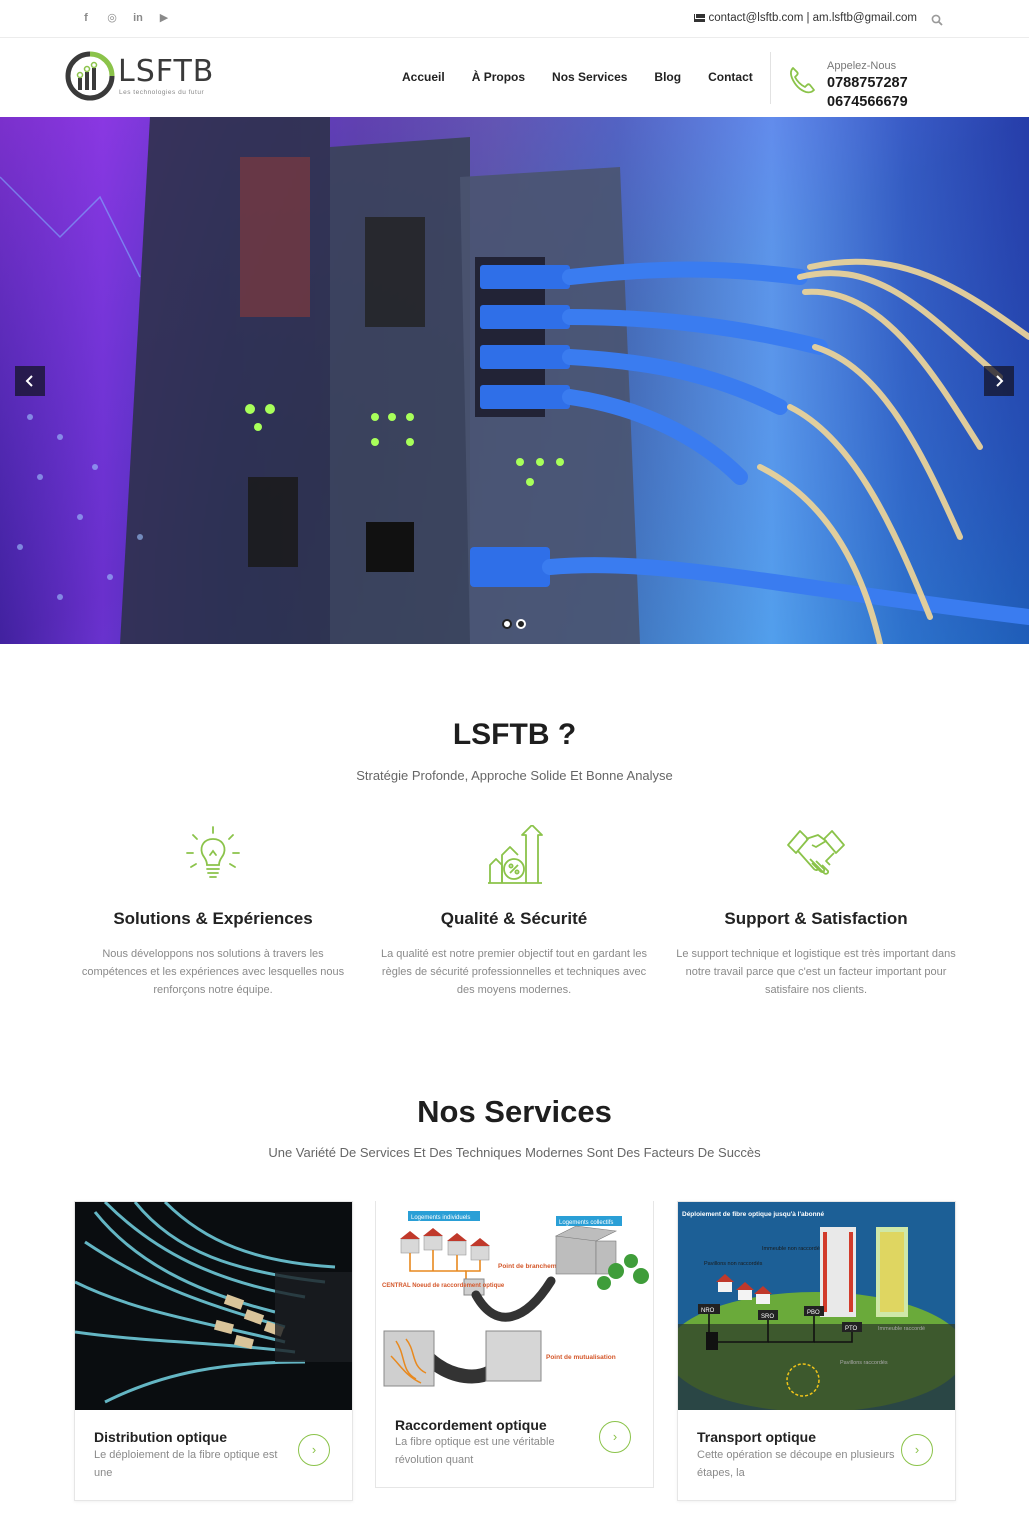 This screenshot has width=1029, height=1536. I want to click on service-card-title: Distribution optique, so click(160, 1437).